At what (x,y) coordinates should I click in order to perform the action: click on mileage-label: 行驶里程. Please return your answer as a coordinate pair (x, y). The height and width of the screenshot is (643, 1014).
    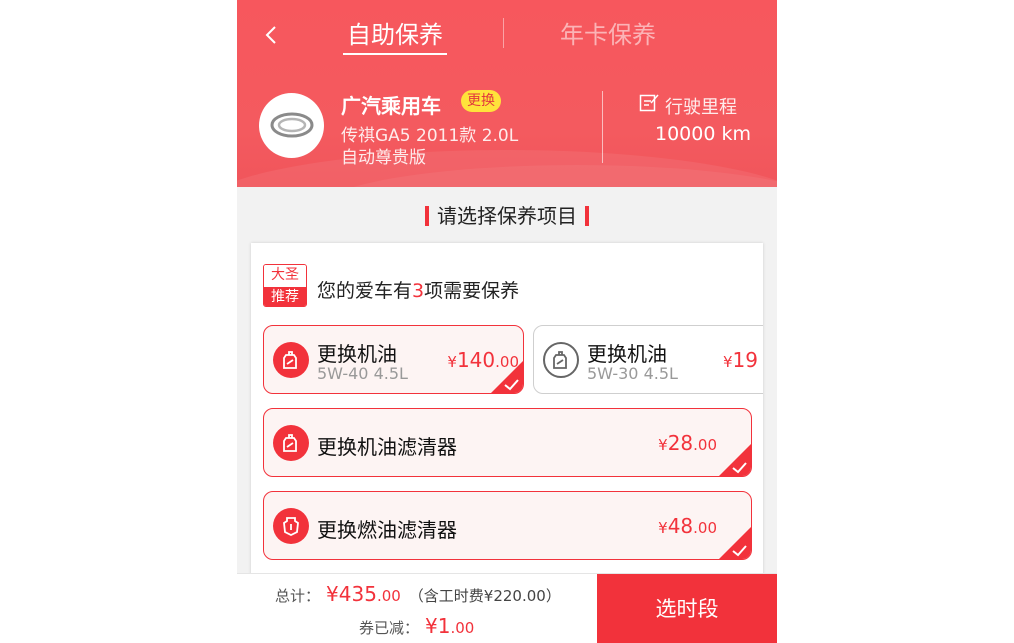
    Looking at the image, I should click on (701, 107).